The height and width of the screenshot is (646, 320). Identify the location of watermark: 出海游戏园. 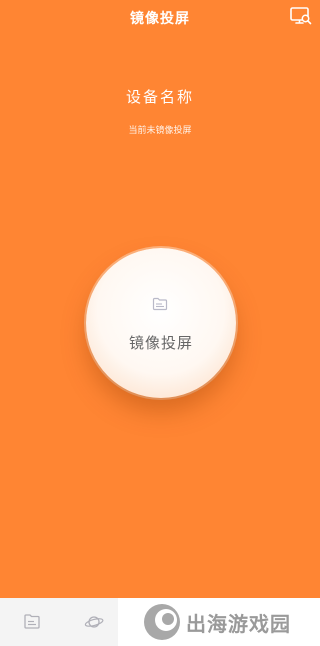
(219, 622).